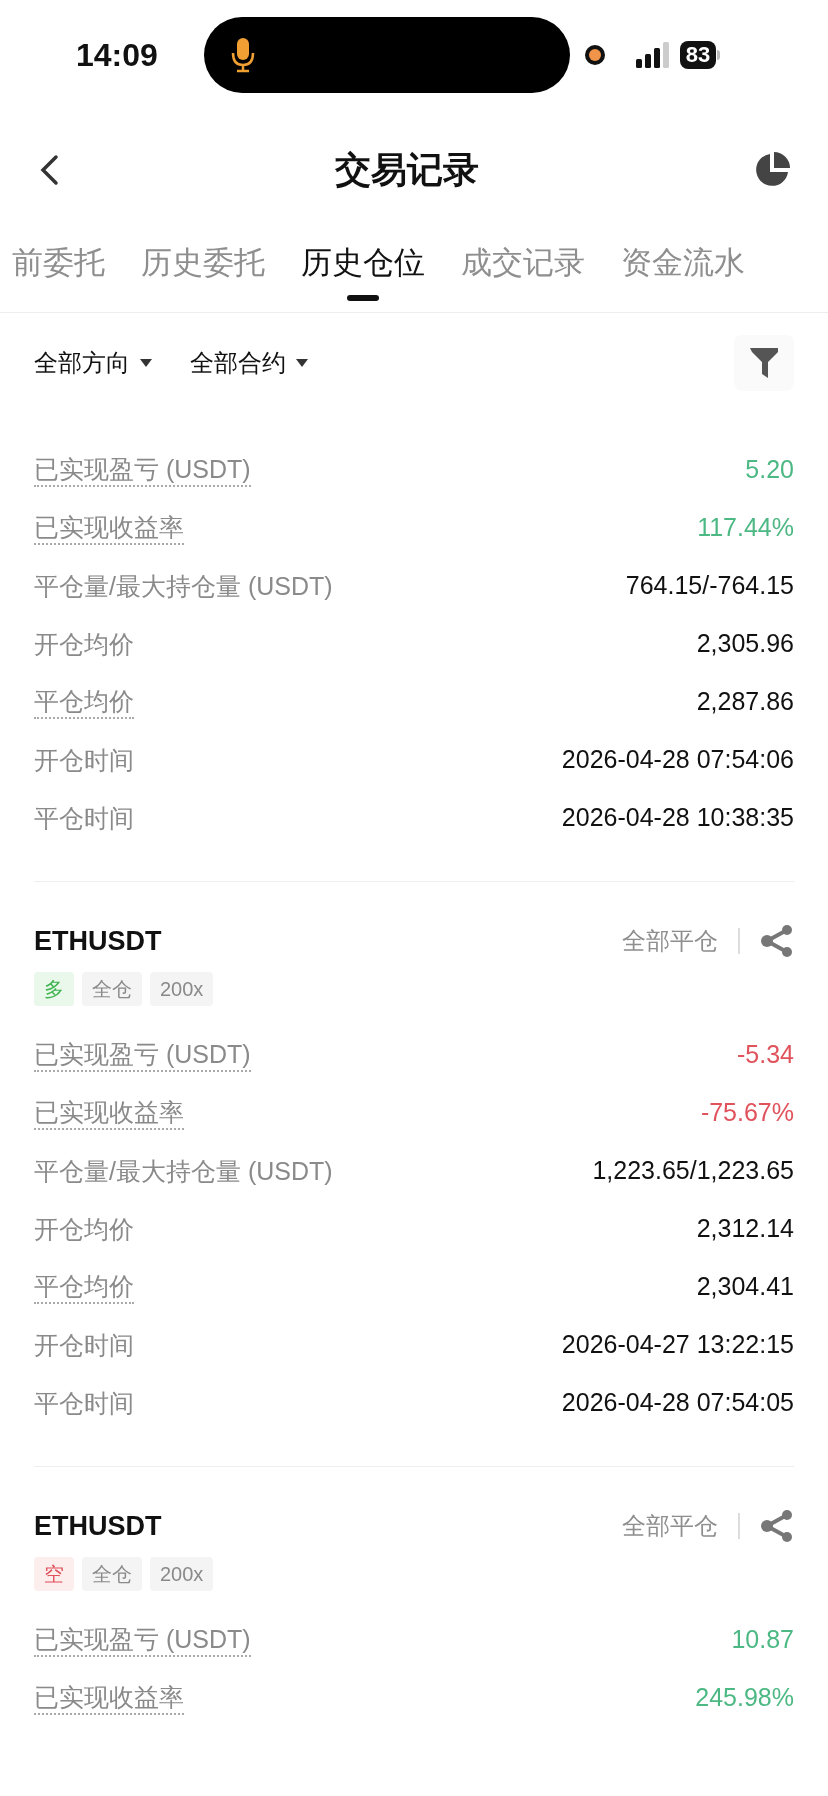  What do you see at coordinates (747, 1113) in the screenshot?
I see `field-value: -75.67%` at bounding box center [747, 1113].